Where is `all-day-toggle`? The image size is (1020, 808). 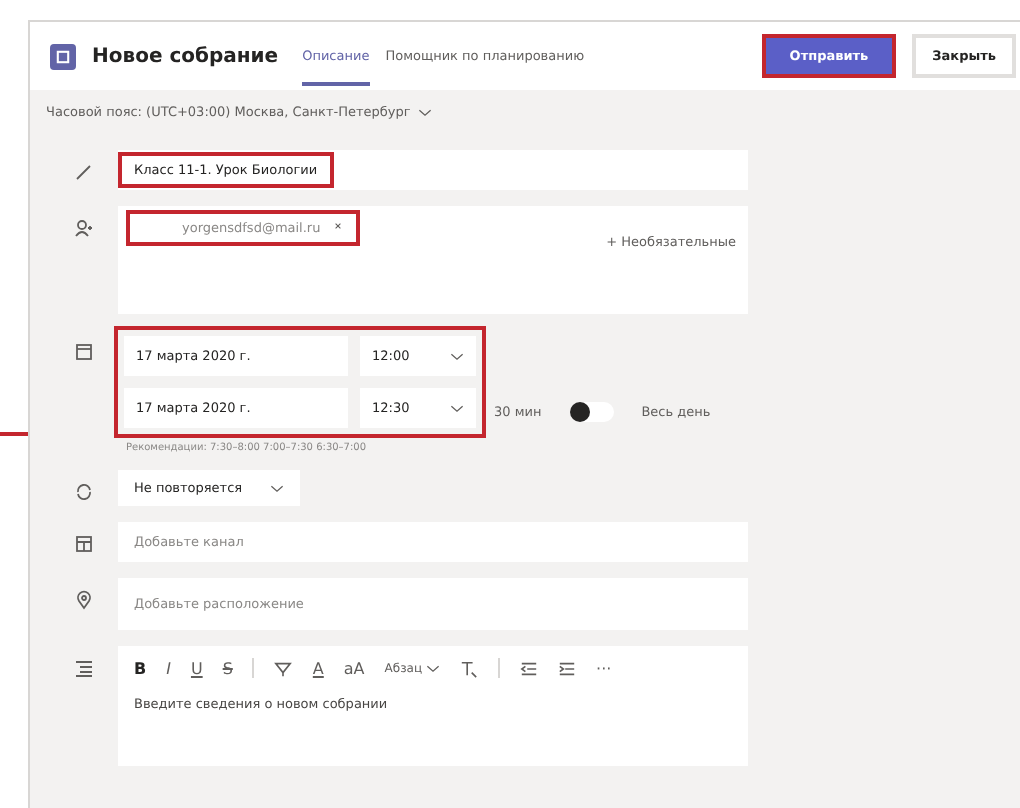 all-day-toggle is located at coordinates (591, 412).